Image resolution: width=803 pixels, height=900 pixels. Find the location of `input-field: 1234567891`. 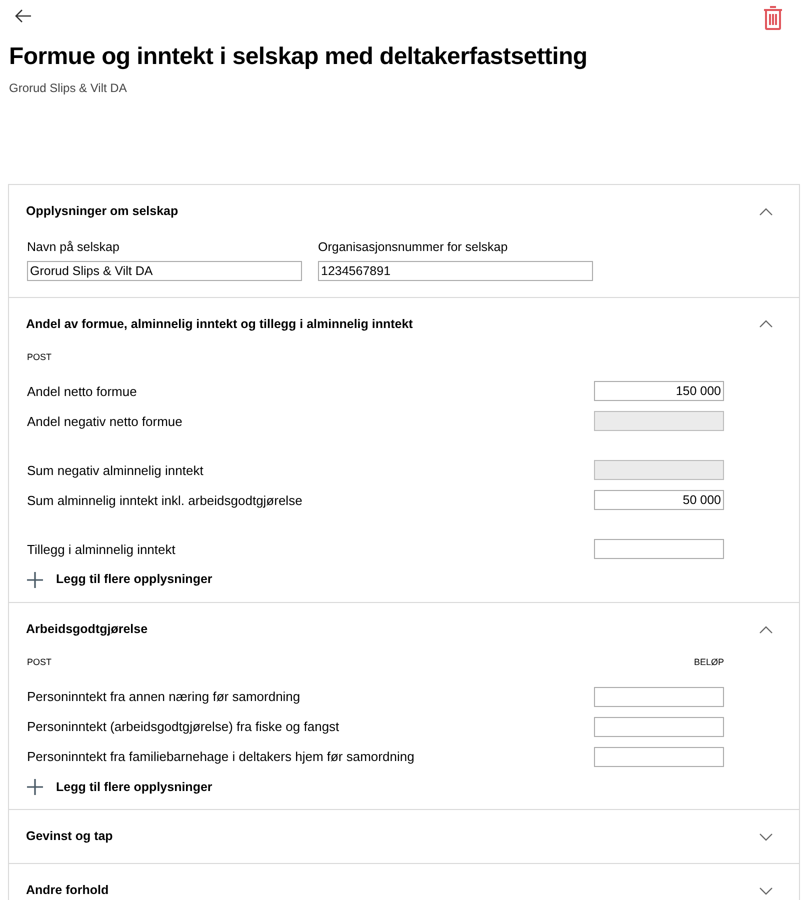

input-field: 1234567891 is located at coordinates (455, 270).